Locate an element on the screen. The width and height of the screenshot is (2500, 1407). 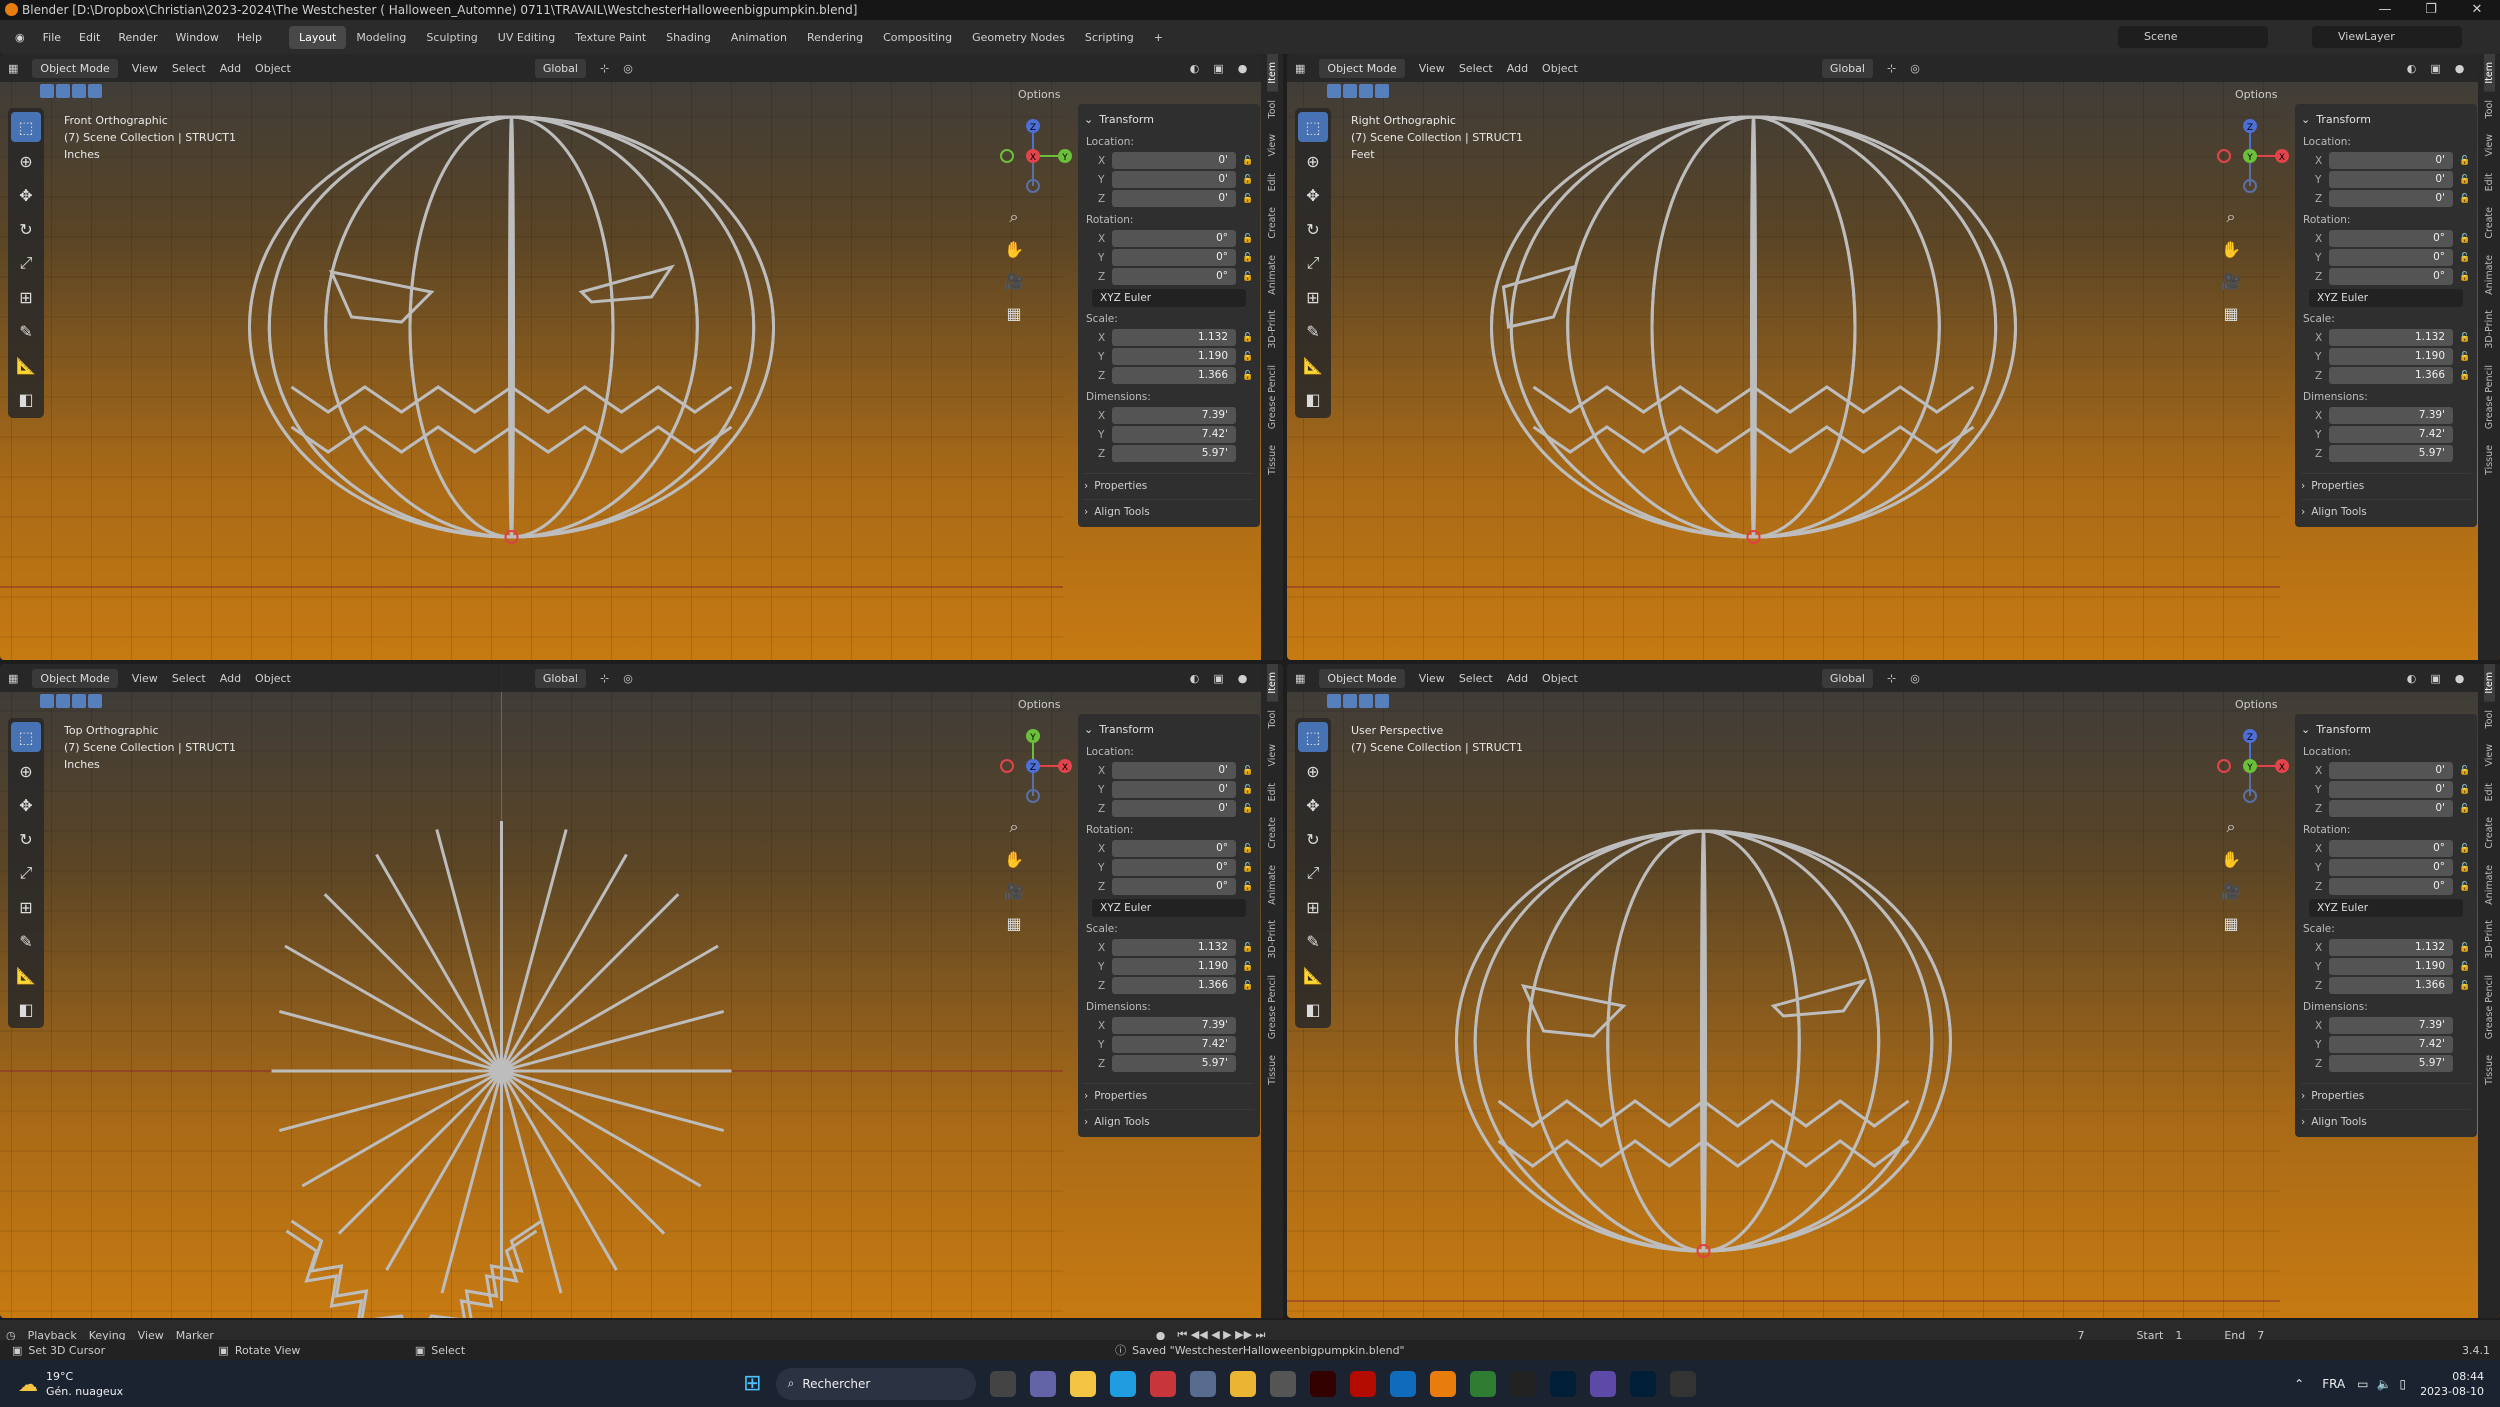
sidebar-tab-tool: Tool is located at coordinates (1272, 109).